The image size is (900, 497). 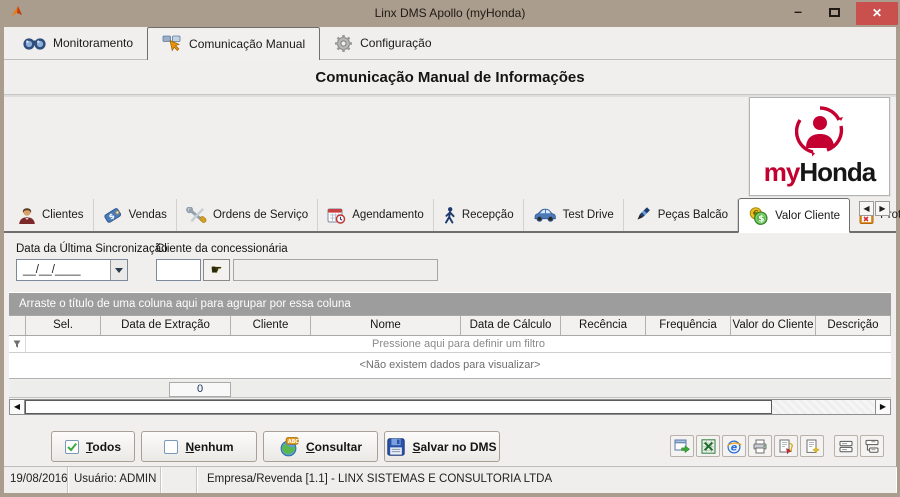 I want to click on export-excel-button, so click(x=708, y=446).